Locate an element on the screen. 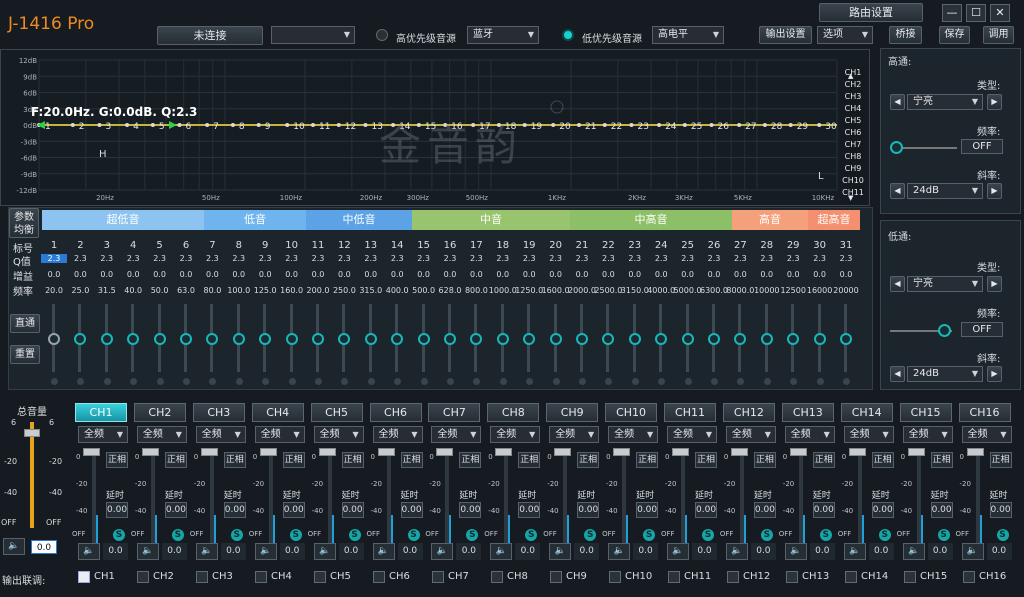 The height and width of the screenshot is (597, 1024). highpass-type-prev-icon: ◀ is located at coordinates (897, 102).